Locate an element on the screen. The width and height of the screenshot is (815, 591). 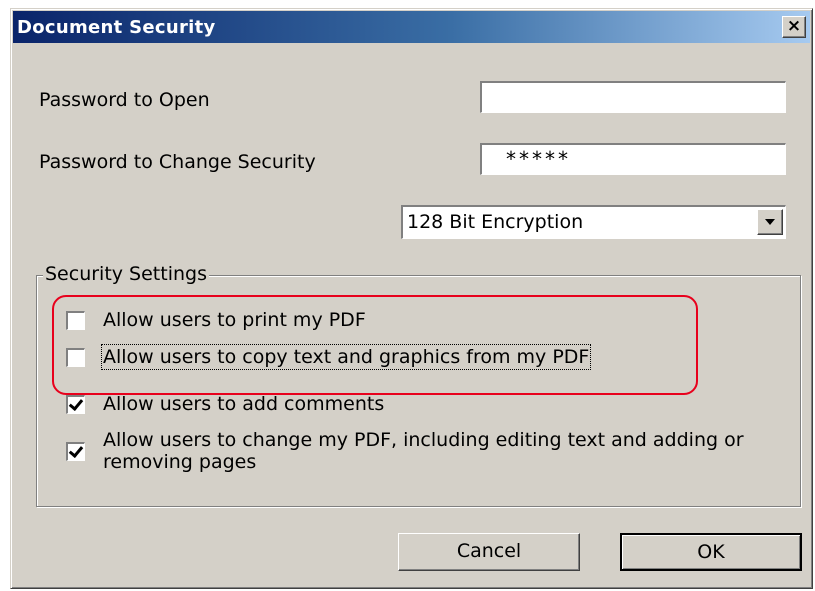
title-bar: Document Security × is located at coordinates (411, 27).